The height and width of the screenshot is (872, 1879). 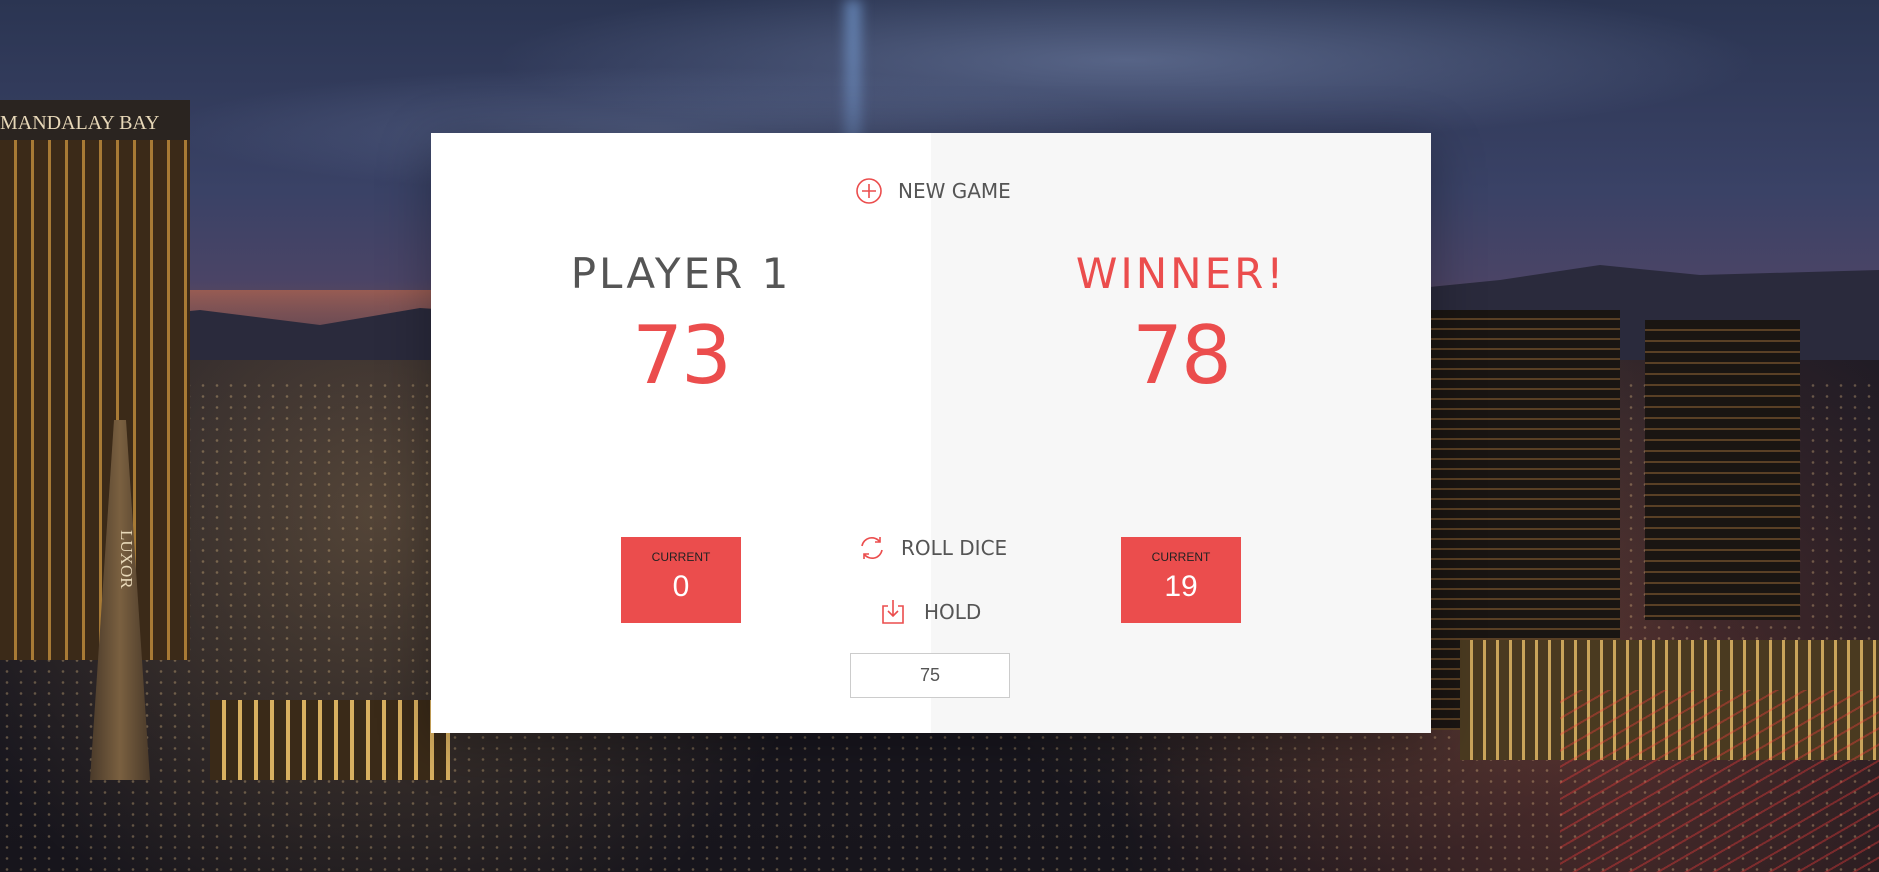 What do you see at coordinates (930, 675) in the screenshot?
I see `final-score-input` at bounding box center [930, 675].